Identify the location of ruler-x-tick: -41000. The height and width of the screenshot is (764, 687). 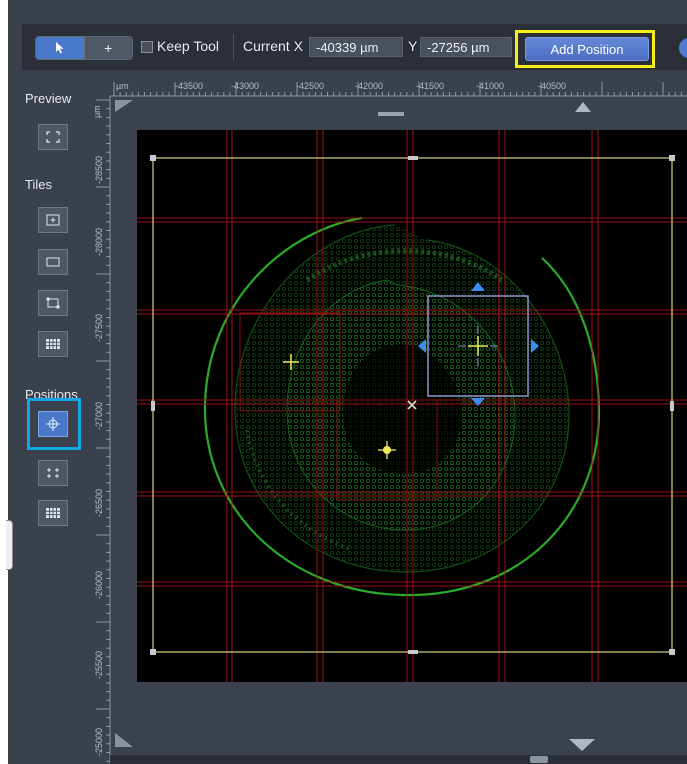
(490, 86).